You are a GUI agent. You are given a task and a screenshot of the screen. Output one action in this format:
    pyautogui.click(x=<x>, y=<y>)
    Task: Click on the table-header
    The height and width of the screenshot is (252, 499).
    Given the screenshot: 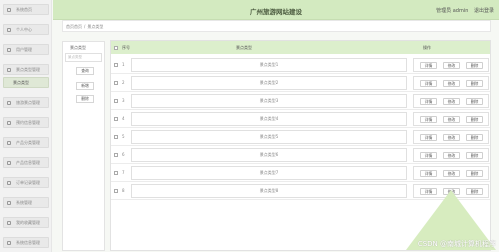 What is the action you would take?
    pyautogui.click(x=300, y=47)
    